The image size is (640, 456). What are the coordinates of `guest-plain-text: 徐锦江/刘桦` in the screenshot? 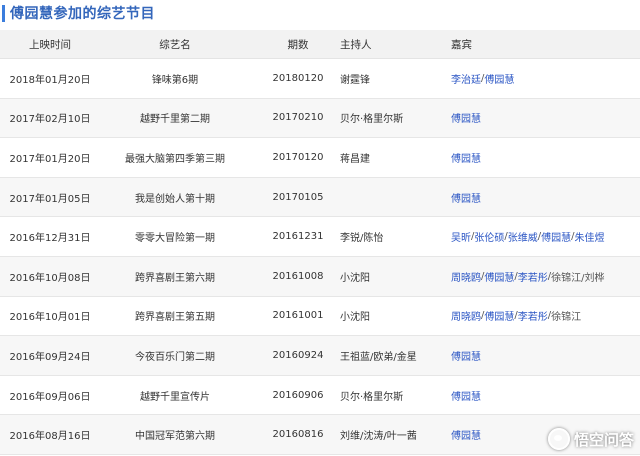 It's located at (578, 278).